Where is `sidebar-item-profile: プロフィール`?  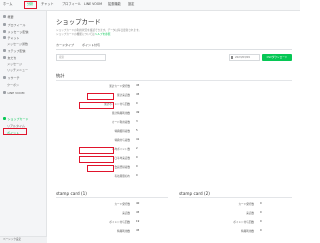
sidebar-item-profile: プロフィール is located at coordinates (14, 25).